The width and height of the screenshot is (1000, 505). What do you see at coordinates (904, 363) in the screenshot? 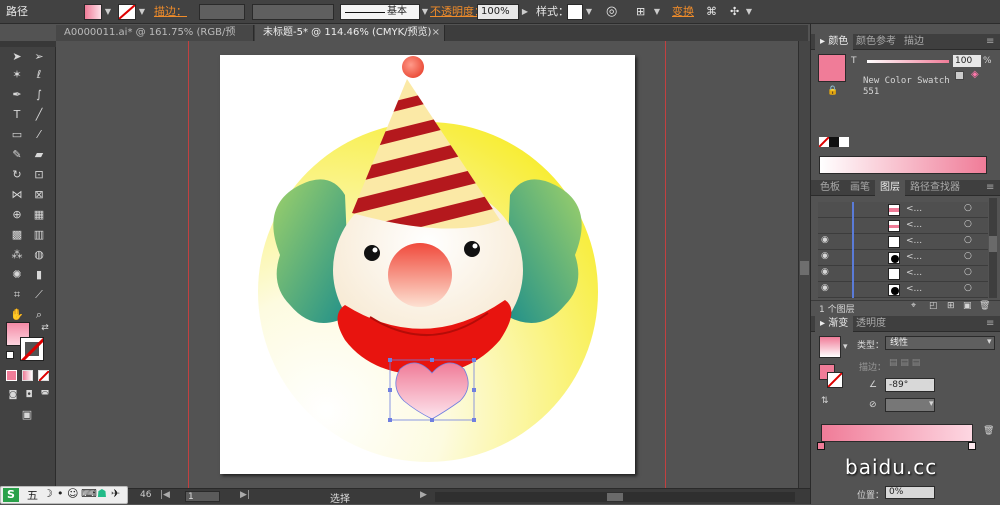
I see `stroke-gradient-options-icon: ▤ ▤ ▤` at bounding box center [904, 363].